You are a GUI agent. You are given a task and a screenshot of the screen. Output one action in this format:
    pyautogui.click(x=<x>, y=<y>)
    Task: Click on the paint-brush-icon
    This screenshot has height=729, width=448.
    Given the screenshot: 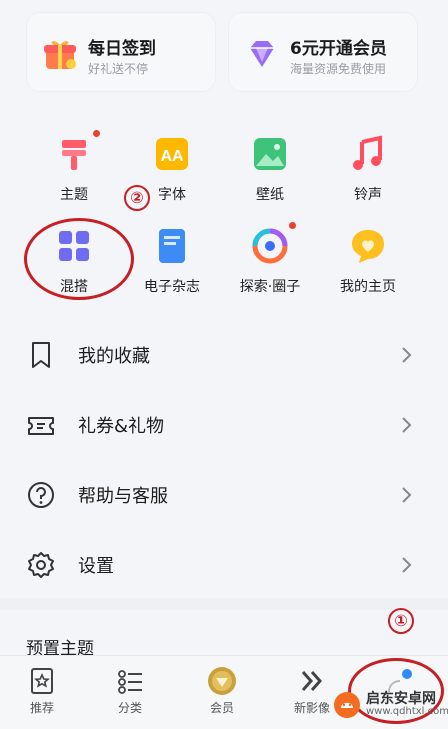 What is the action you would take?
    pyautogui.click(x=74, y=155)
    